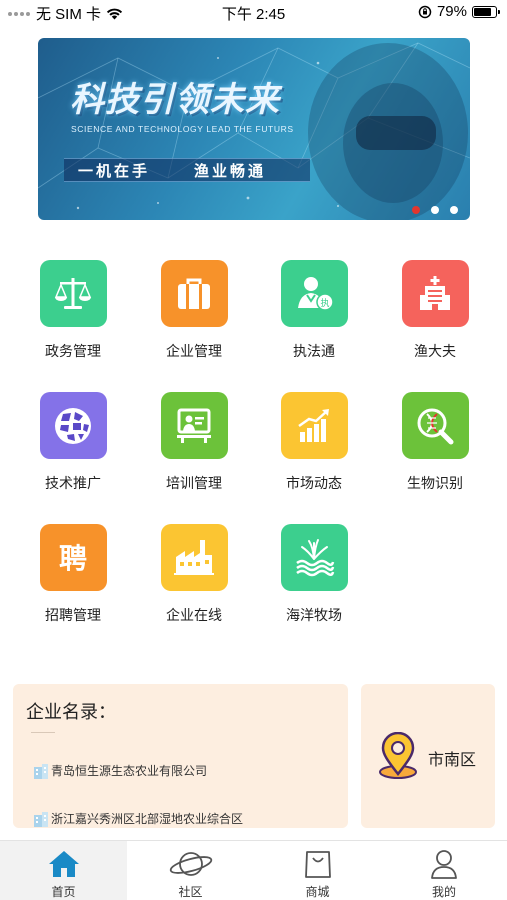 This screenshot has height=900, width=507. What do you see at coordinates (187, 170) in the screenshot?
I see `banner-slogan: 一机在手 渔业畅通` at bounding box center [187, 170].